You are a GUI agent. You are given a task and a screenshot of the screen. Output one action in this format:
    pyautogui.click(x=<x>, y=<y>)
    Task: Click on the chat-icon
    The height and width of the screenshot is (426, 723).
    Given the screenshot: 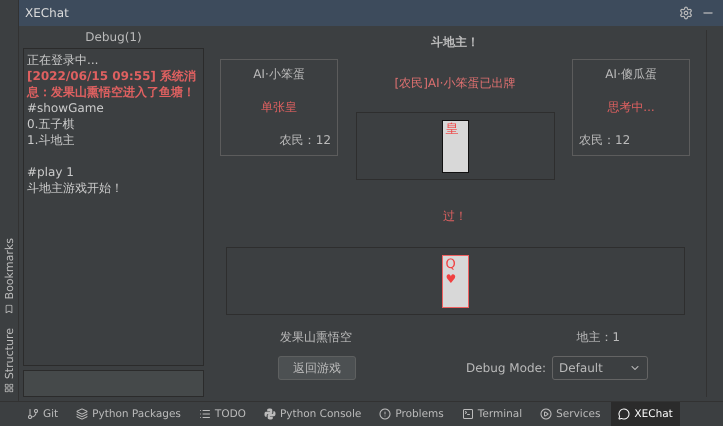 What is the action you would take?
    pyautogui.click(x=624, y=414)
    